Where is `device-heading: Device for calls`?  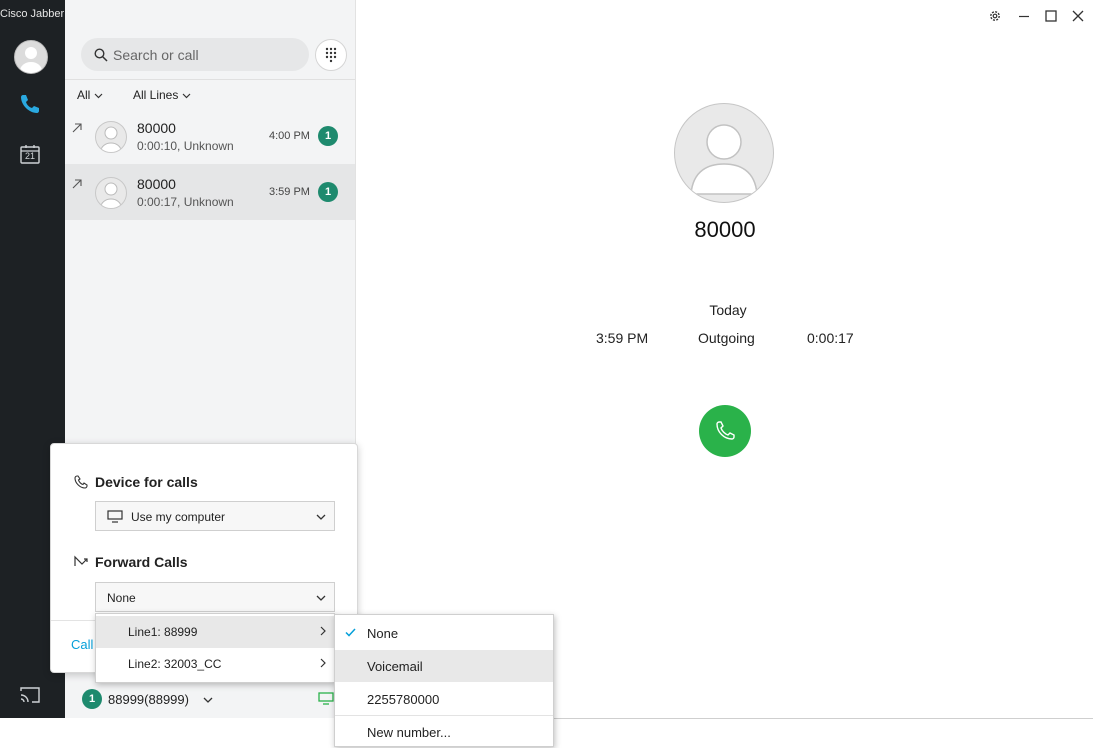 device-heading: Device for calls is located at coordinates (146, 482).